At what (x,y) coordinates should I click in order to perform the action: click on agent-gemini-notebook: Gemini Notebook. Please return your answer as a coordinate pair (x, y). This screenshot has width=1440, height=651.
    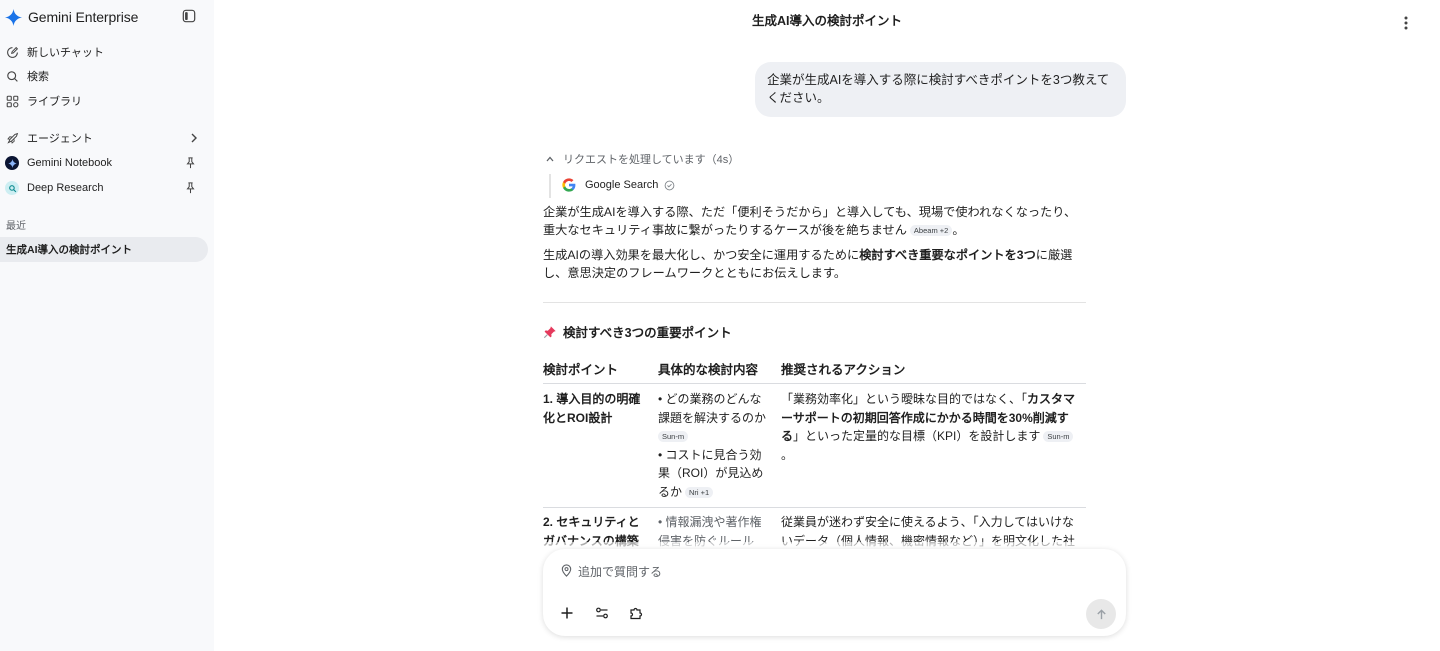
    Looking at the image, I should click on (58, 163).